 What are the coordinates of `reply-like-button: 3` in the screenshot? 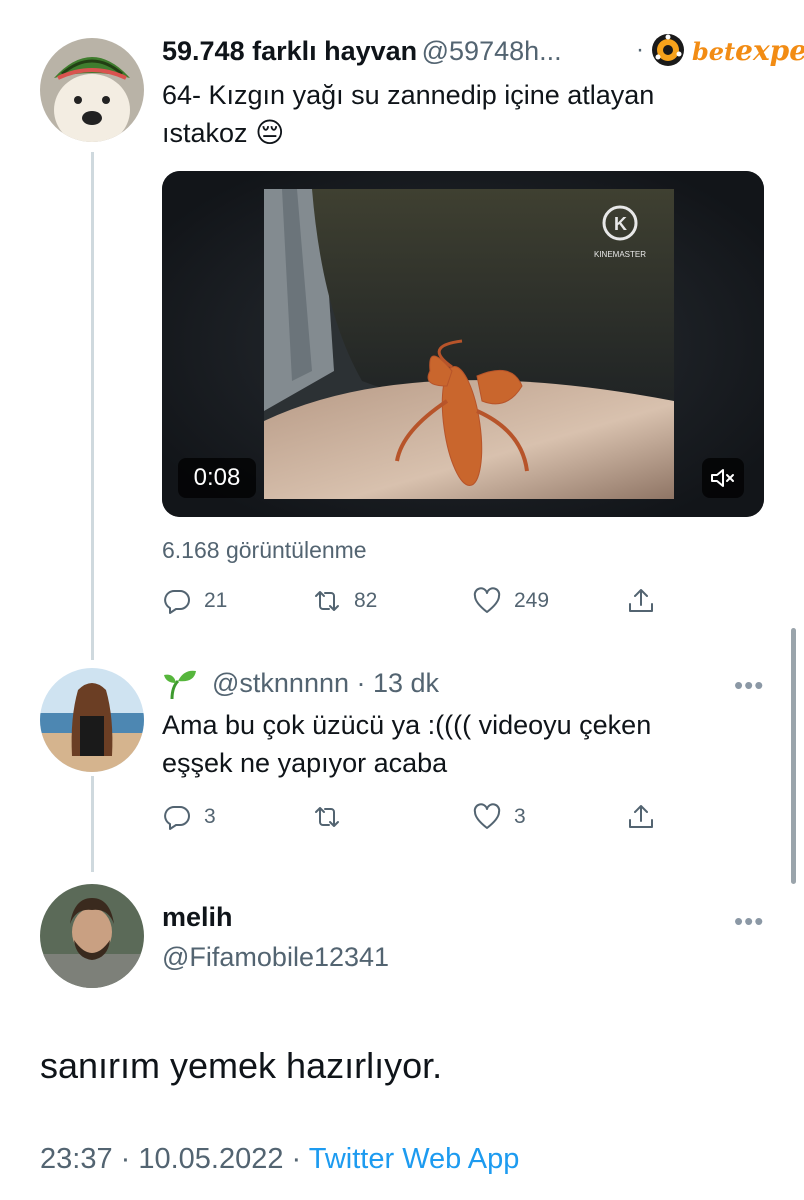 It's located at (499, 817).